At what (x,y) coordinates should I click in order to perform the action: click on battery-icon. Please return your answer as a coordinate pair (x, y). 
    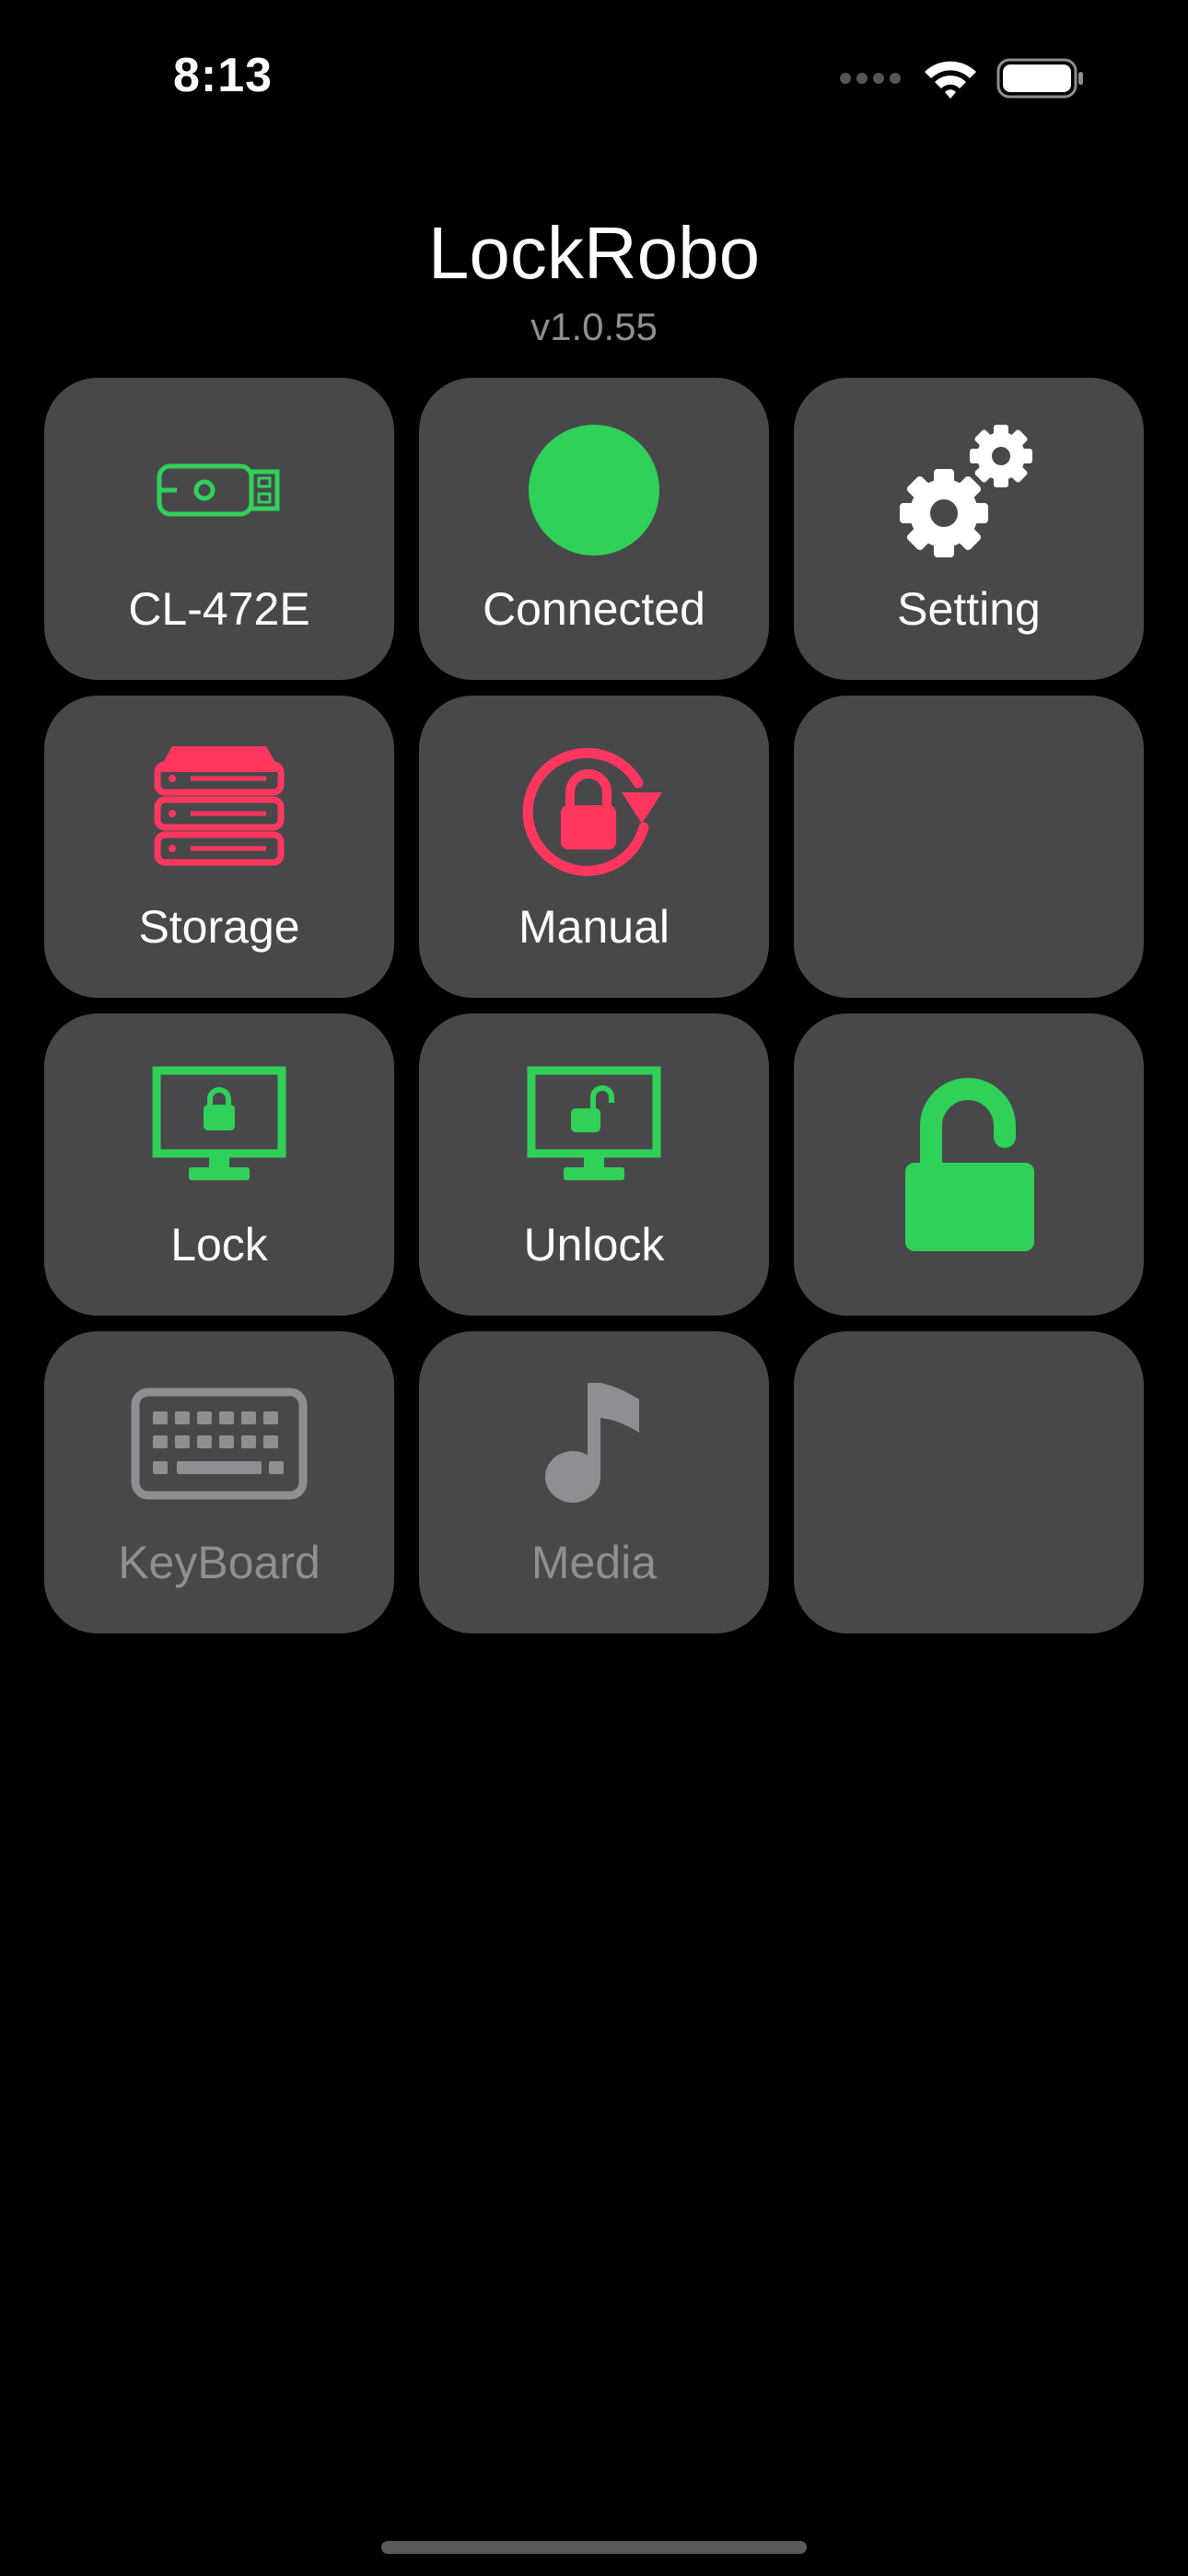
    Looking at the image, I should click on (1039, 78).